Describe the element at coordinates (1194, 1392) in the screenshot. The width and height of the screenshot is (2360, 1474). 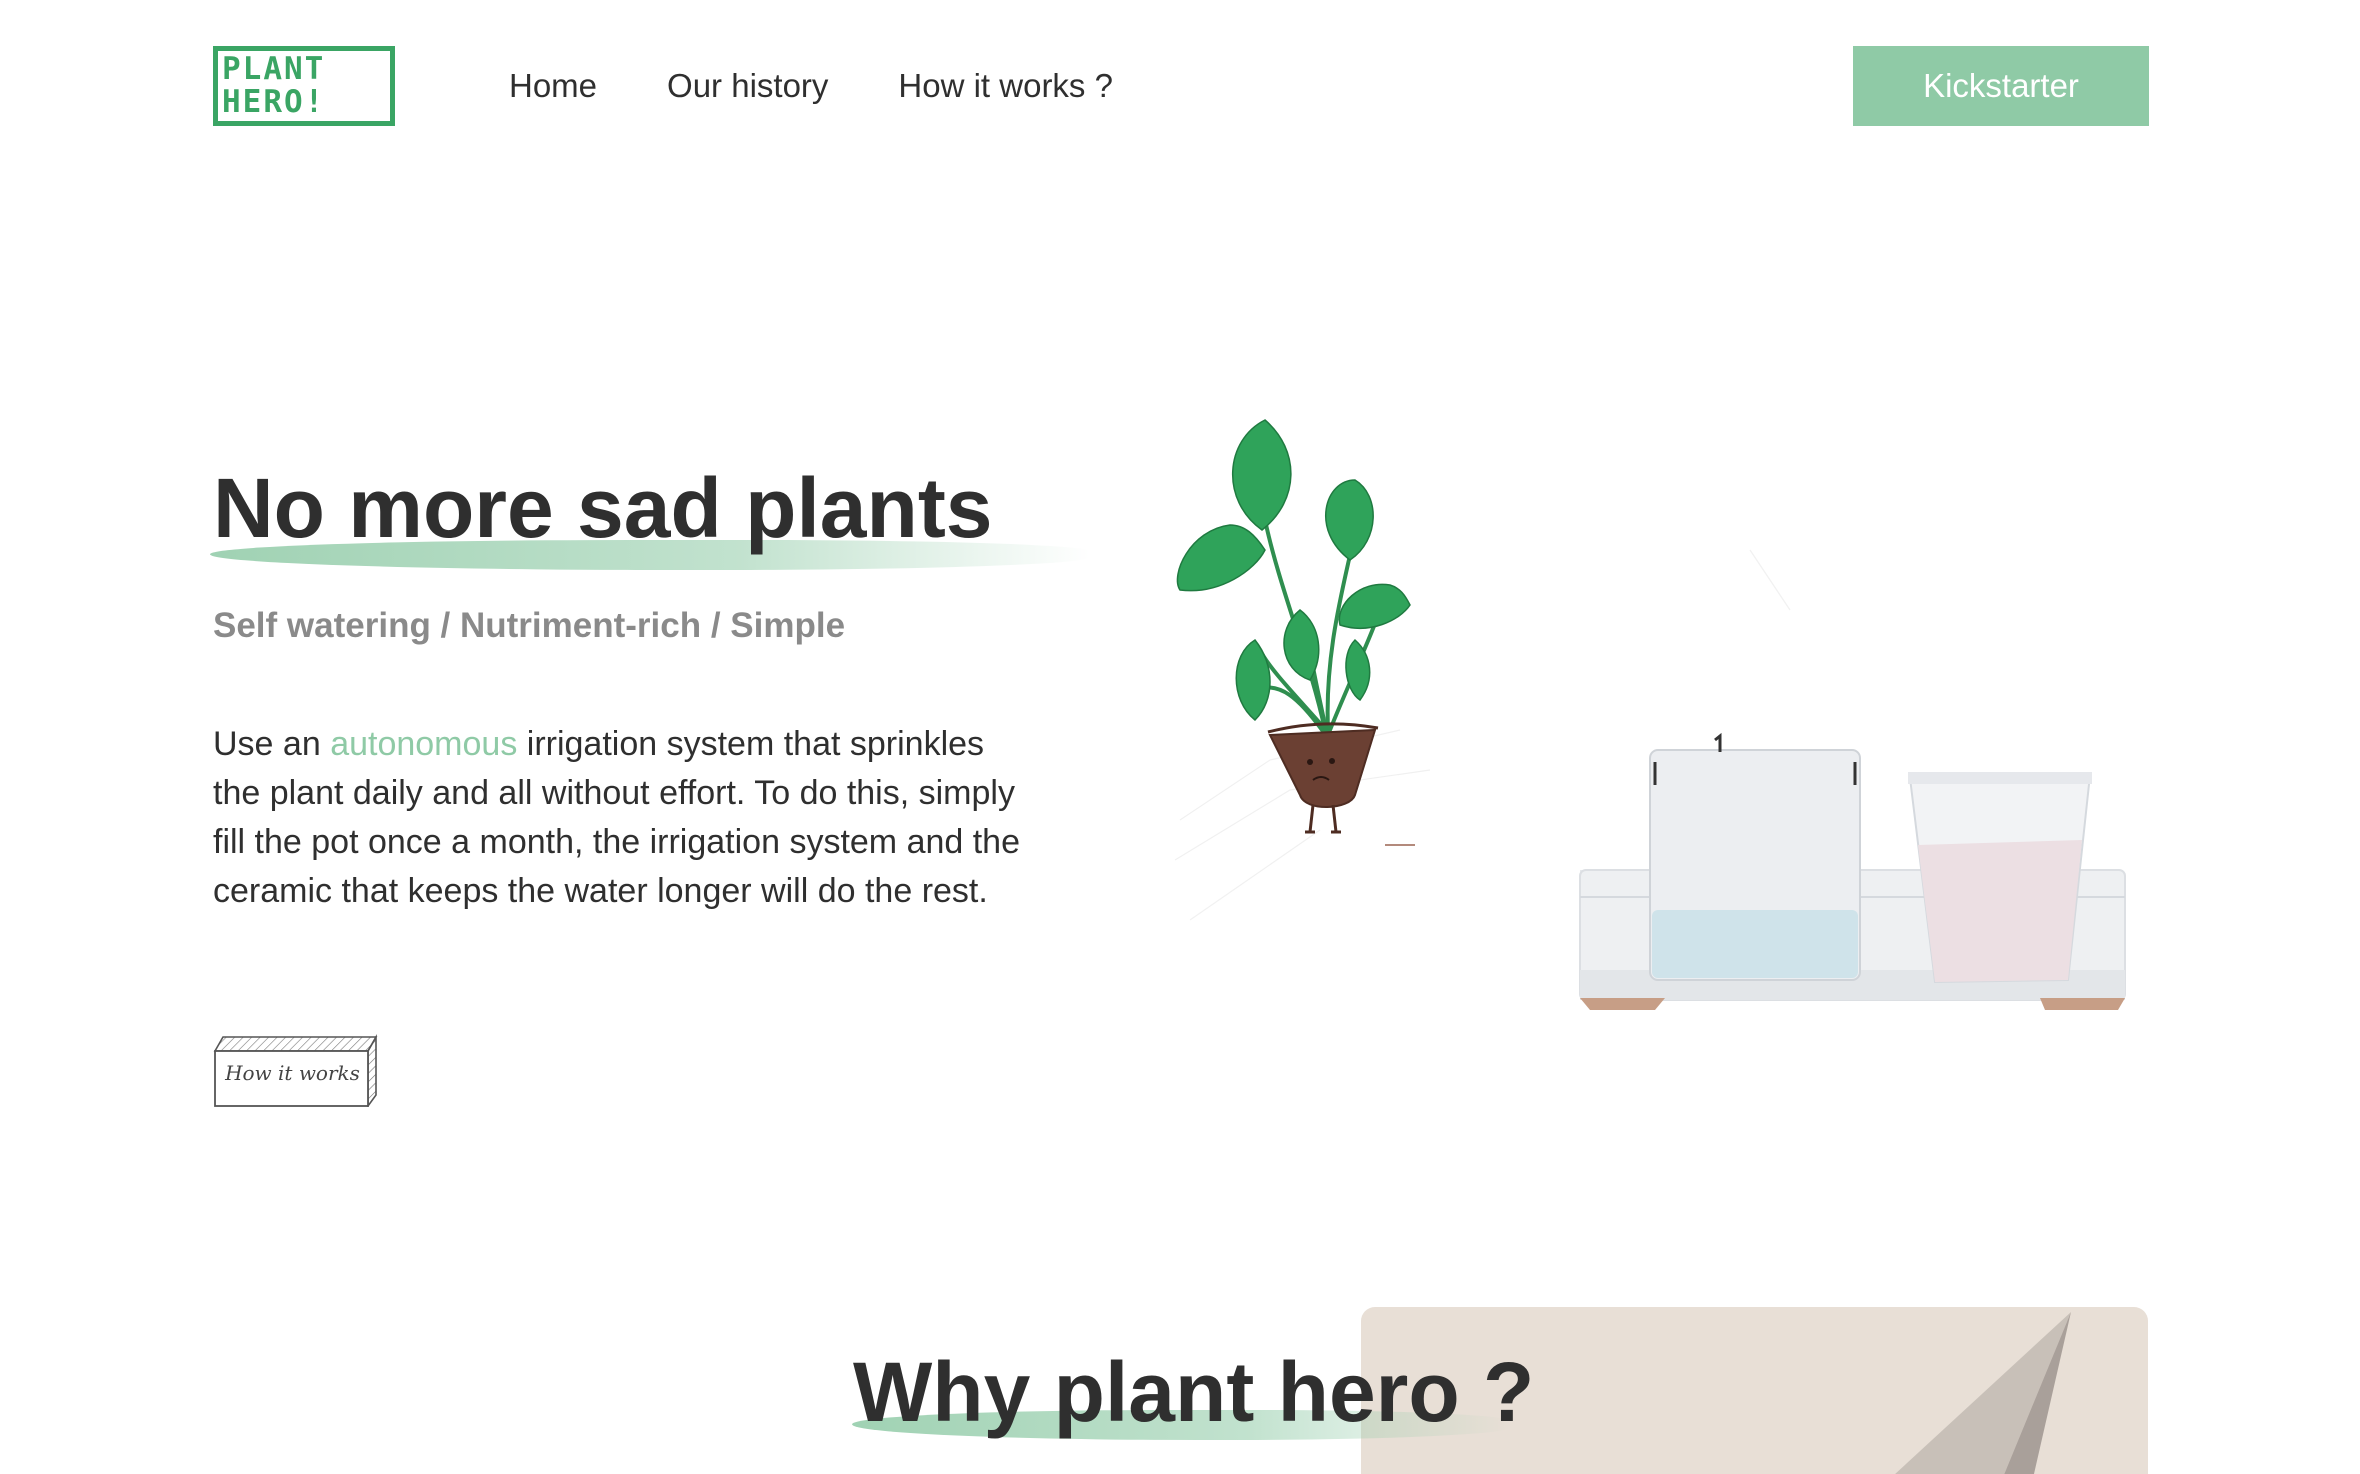
I see `why-title: Why plant hero ?` at that location.